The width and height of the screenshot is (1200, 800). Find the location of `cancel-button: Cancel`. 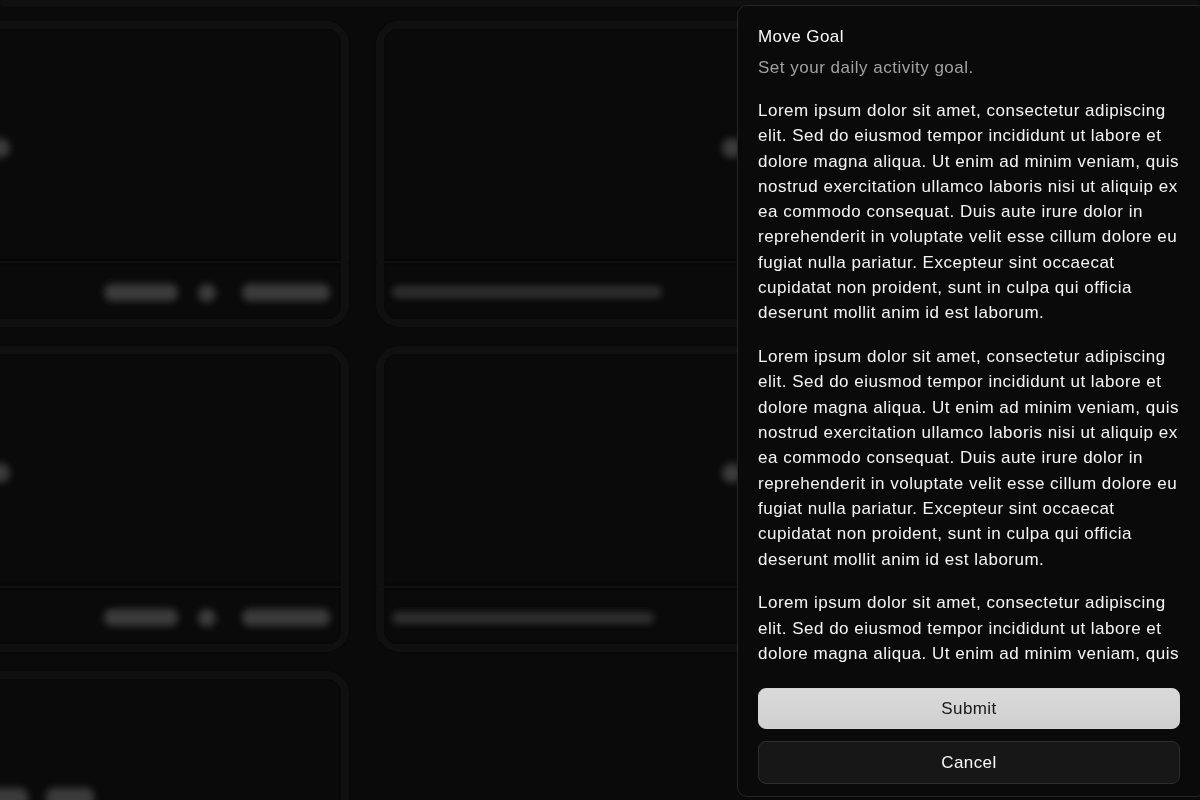

cancel-button: Cancel is located at coordinates (969, 762).